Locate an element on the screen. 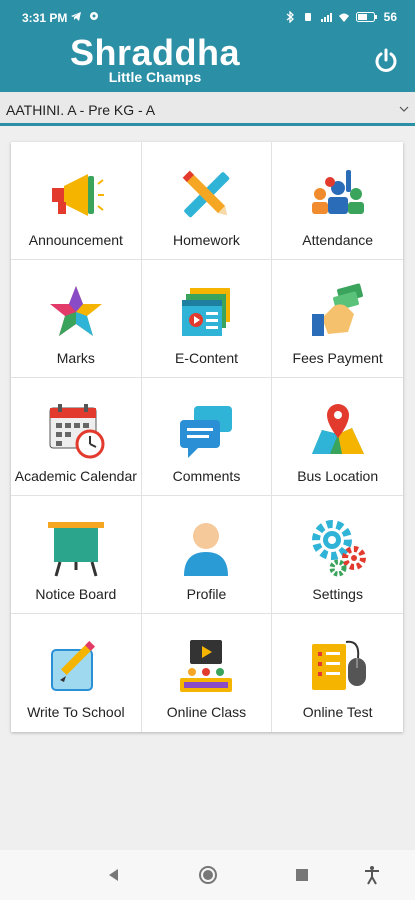 The height and width of the screenshot is (900, 415). recents-icon is located at coordinates (302, 875).